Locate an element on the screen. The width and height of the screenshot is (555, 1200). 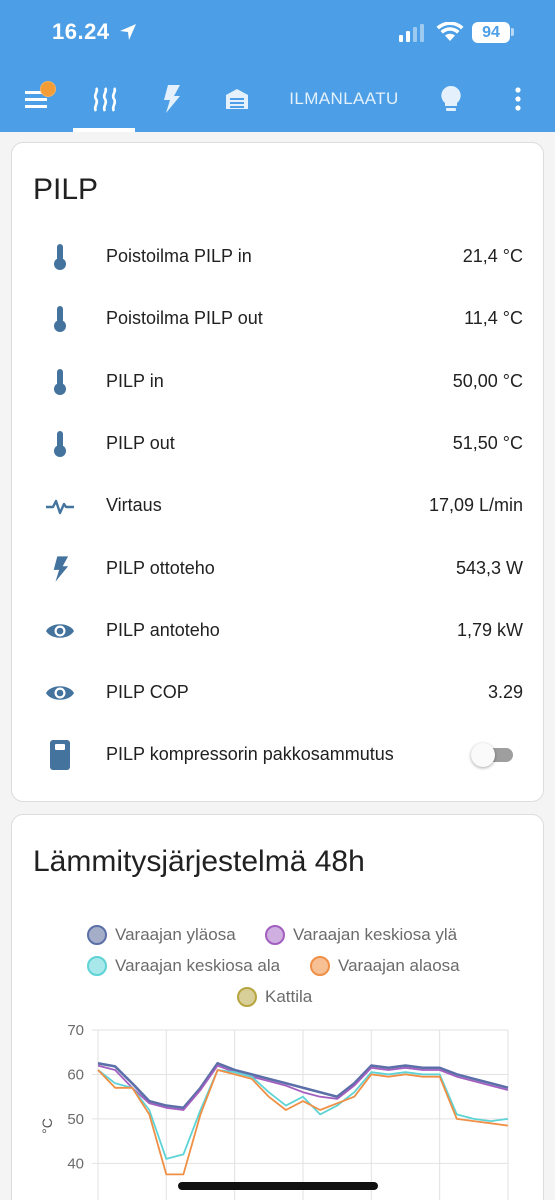
entity-value: 50,00 °C is located at coordinates (487, 380).